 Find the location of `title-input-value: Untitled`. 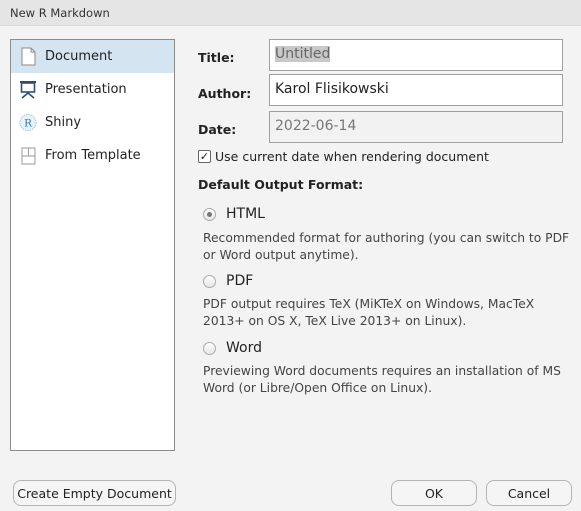

title-input-value: Untitled is located at coordinates (303, 54).